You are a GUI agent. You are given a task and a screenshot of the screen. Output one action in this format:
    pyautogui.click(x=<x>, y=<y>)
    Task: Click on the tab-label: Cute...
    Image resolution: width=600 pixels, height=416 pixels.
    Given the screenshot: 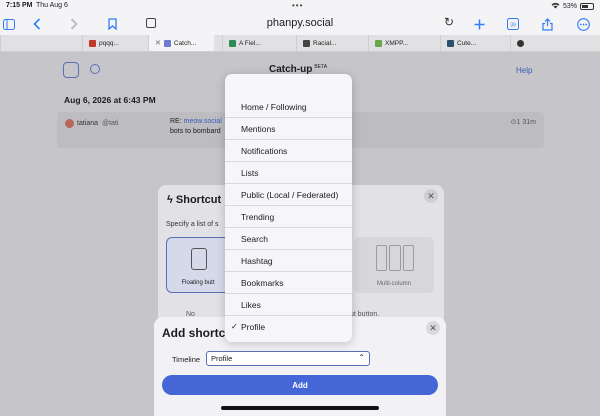 What is the action you would take?
    pyautogui.click(x=467, y=43)
    